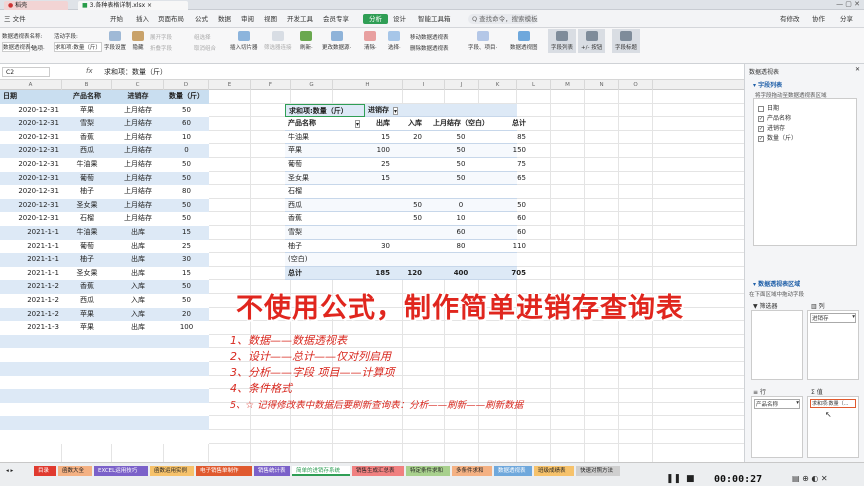 Image resolution: width=864 pixels, height=486 pixels. Describe the element at coordinates (513, 124) in the screenshot. I see `pivot-col-header: 总计` at that location.